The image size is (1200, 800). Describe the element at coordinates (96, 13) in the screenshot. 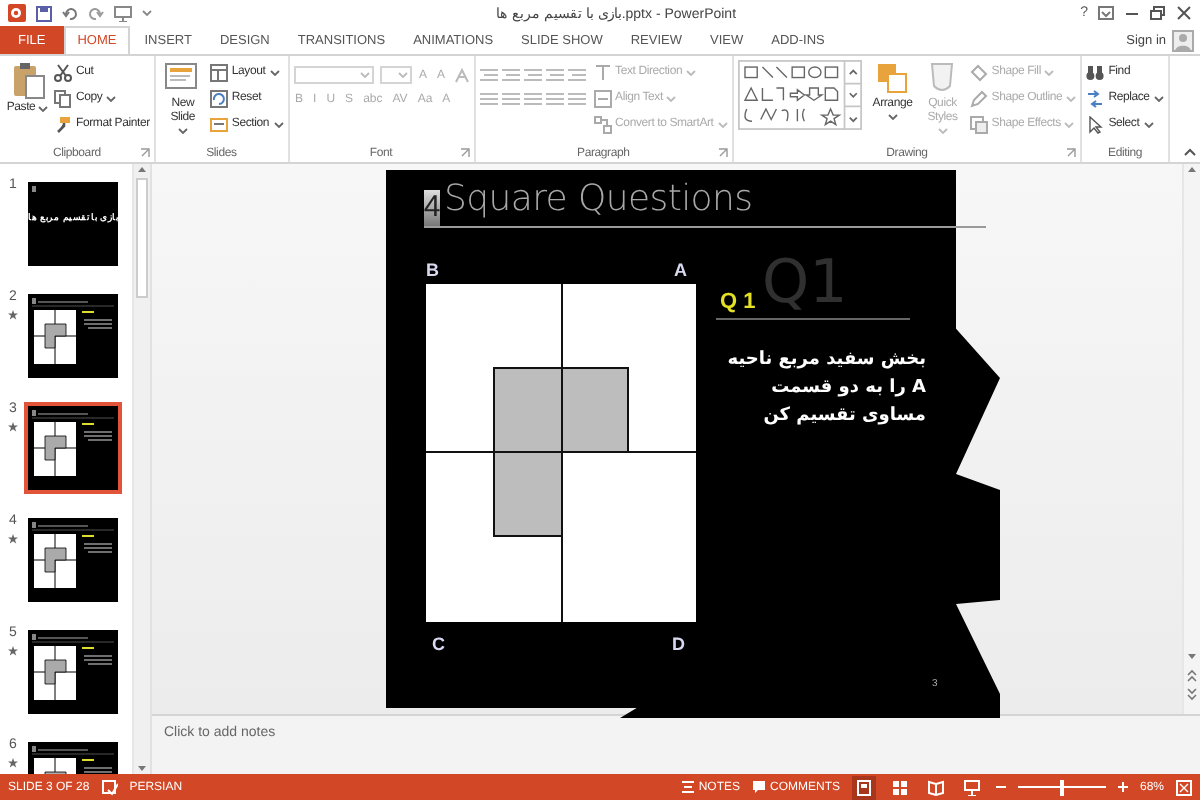

I see `redo-icon` at that location.